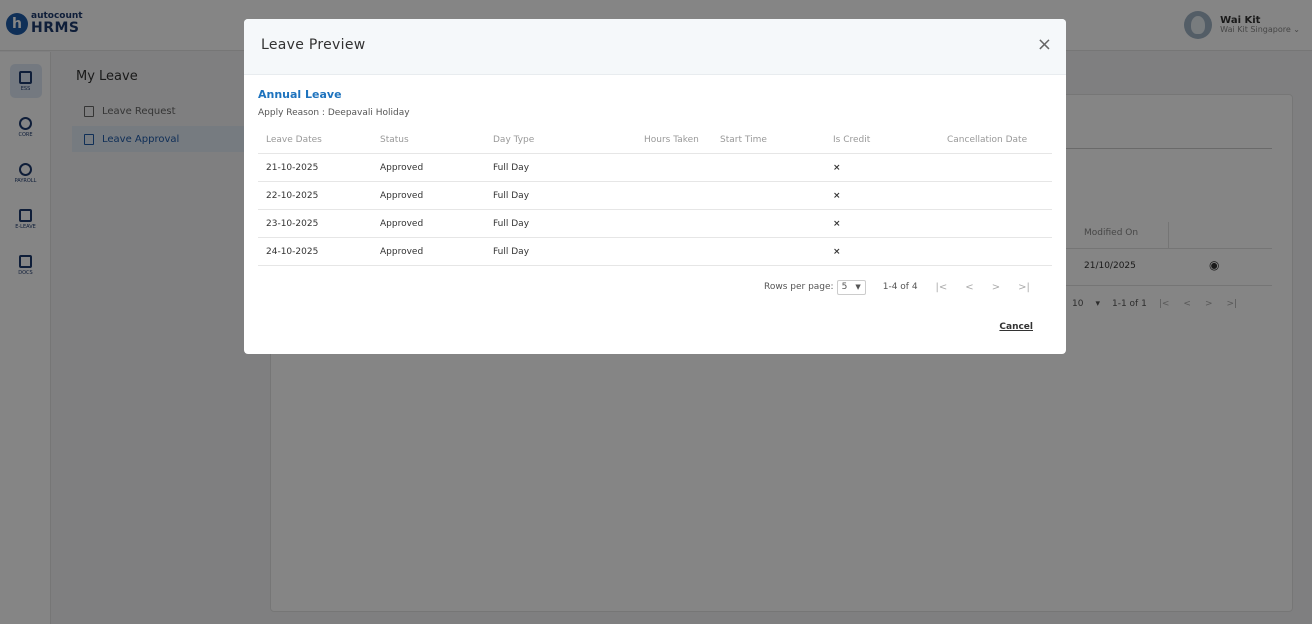 The height and width of the screenshot is (624, 1312). What do you see at coordinates (987, 140) in the screenshot?
I see `column-header: Cancellation Date` at bounding box center [987, 140].